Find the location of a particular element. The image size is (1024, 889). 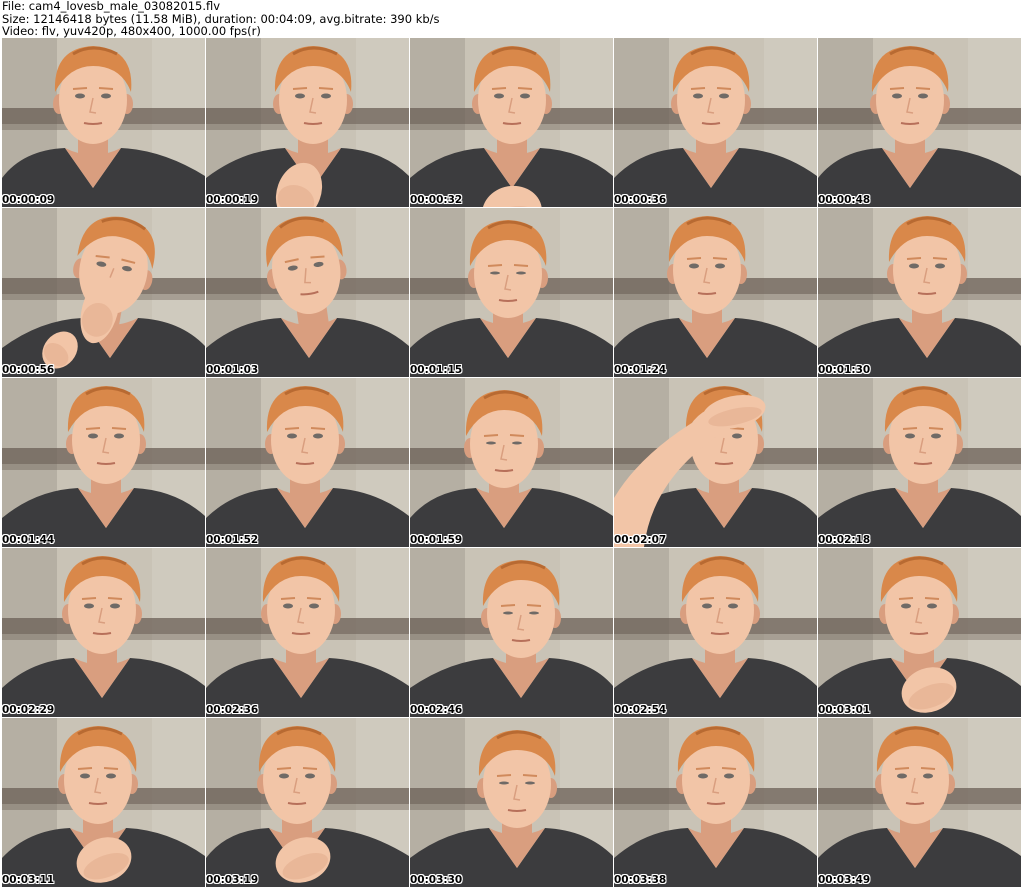

video-frame-thumbnail: 00:03:30 is located at coordinates (511, 802).